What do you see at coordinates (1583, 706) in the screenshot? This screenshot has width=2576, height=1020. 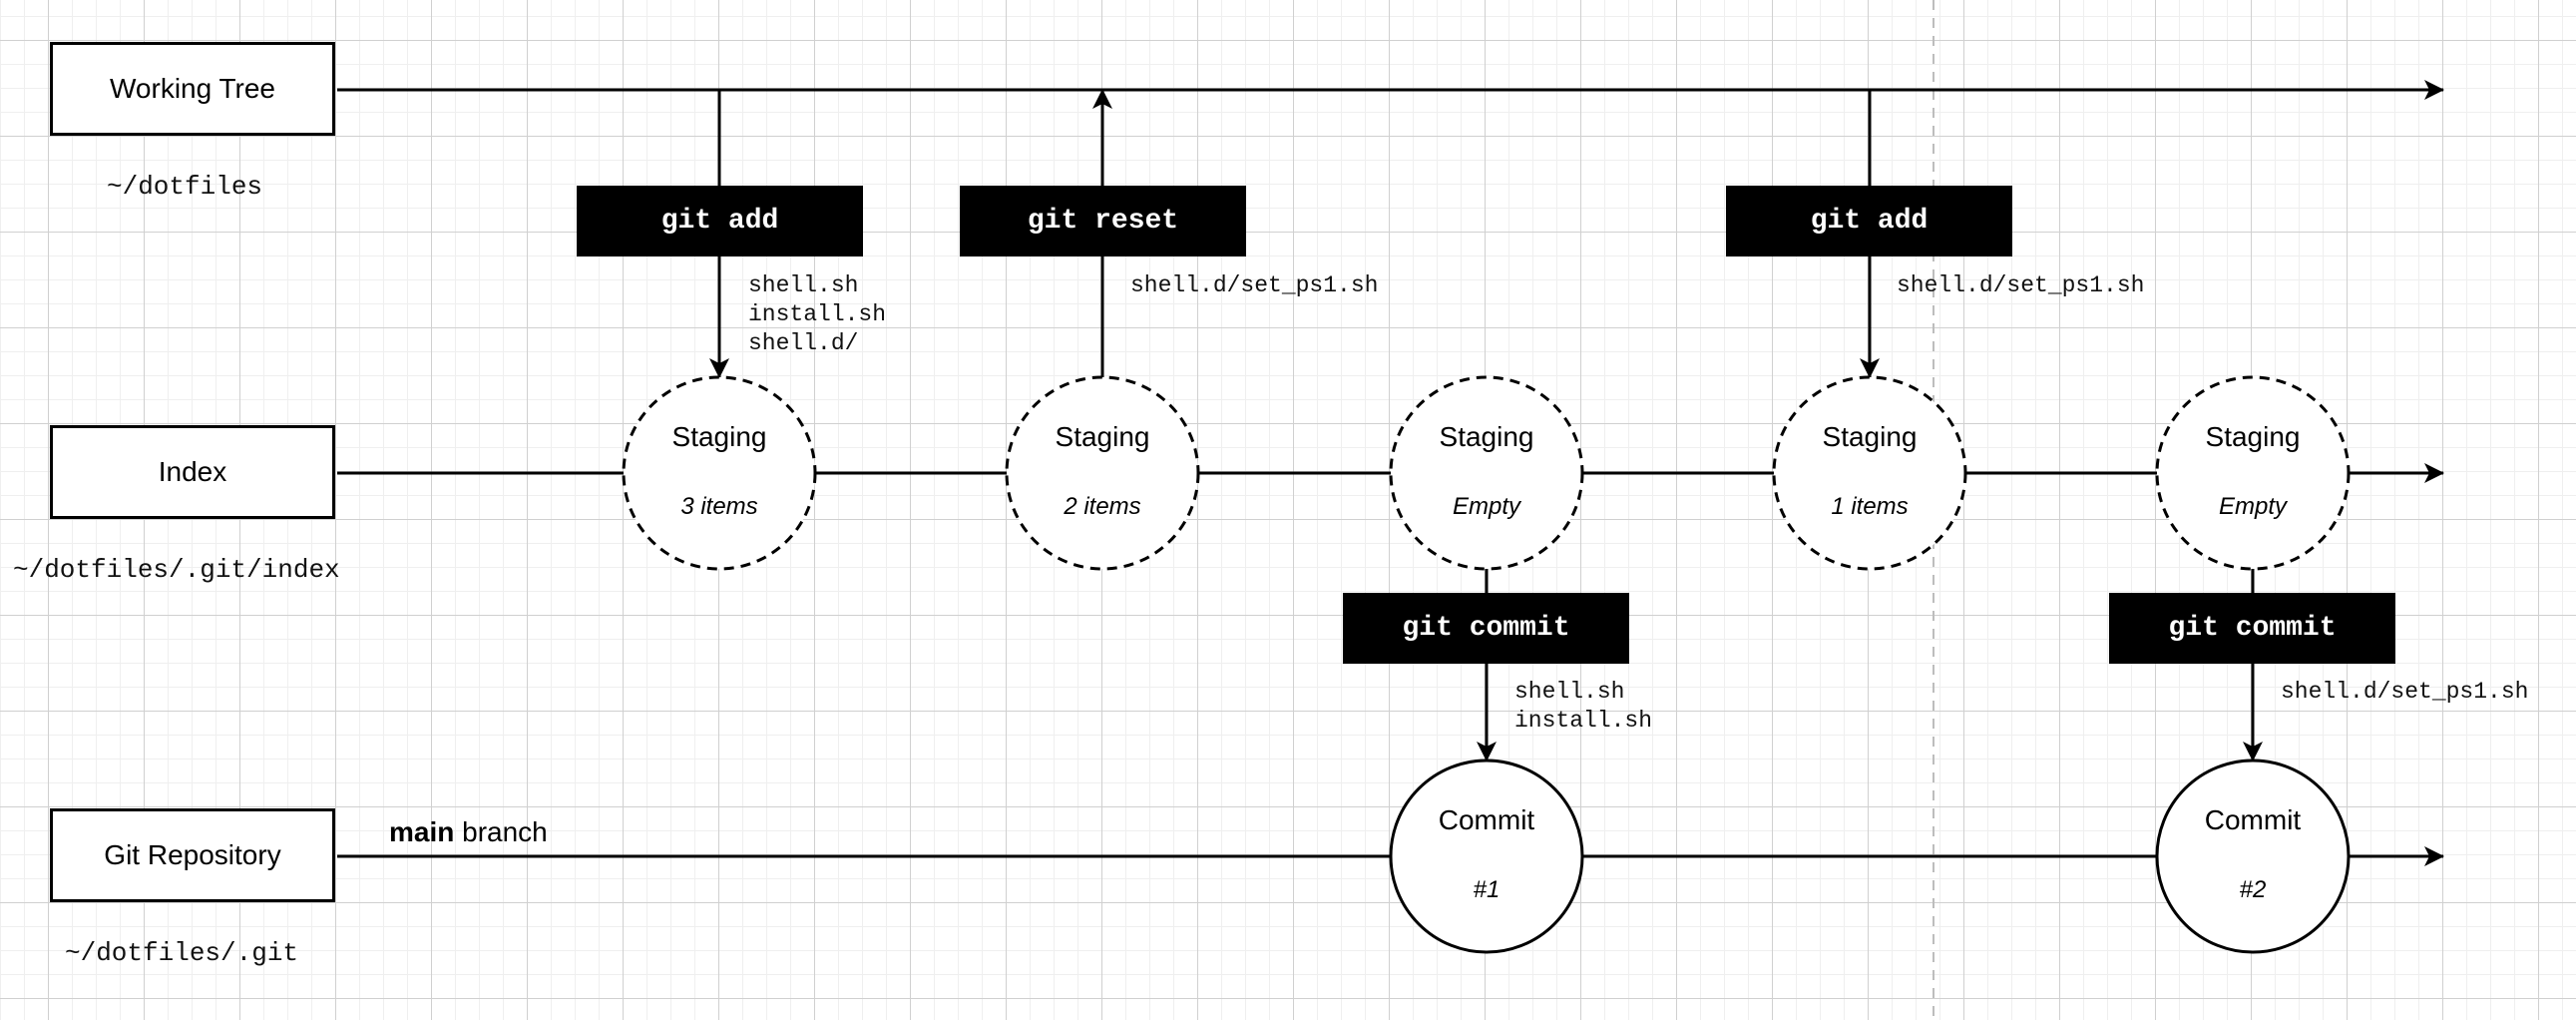 I see `command-files: shell.sh install.sh` at bounding box center [1583, 706].